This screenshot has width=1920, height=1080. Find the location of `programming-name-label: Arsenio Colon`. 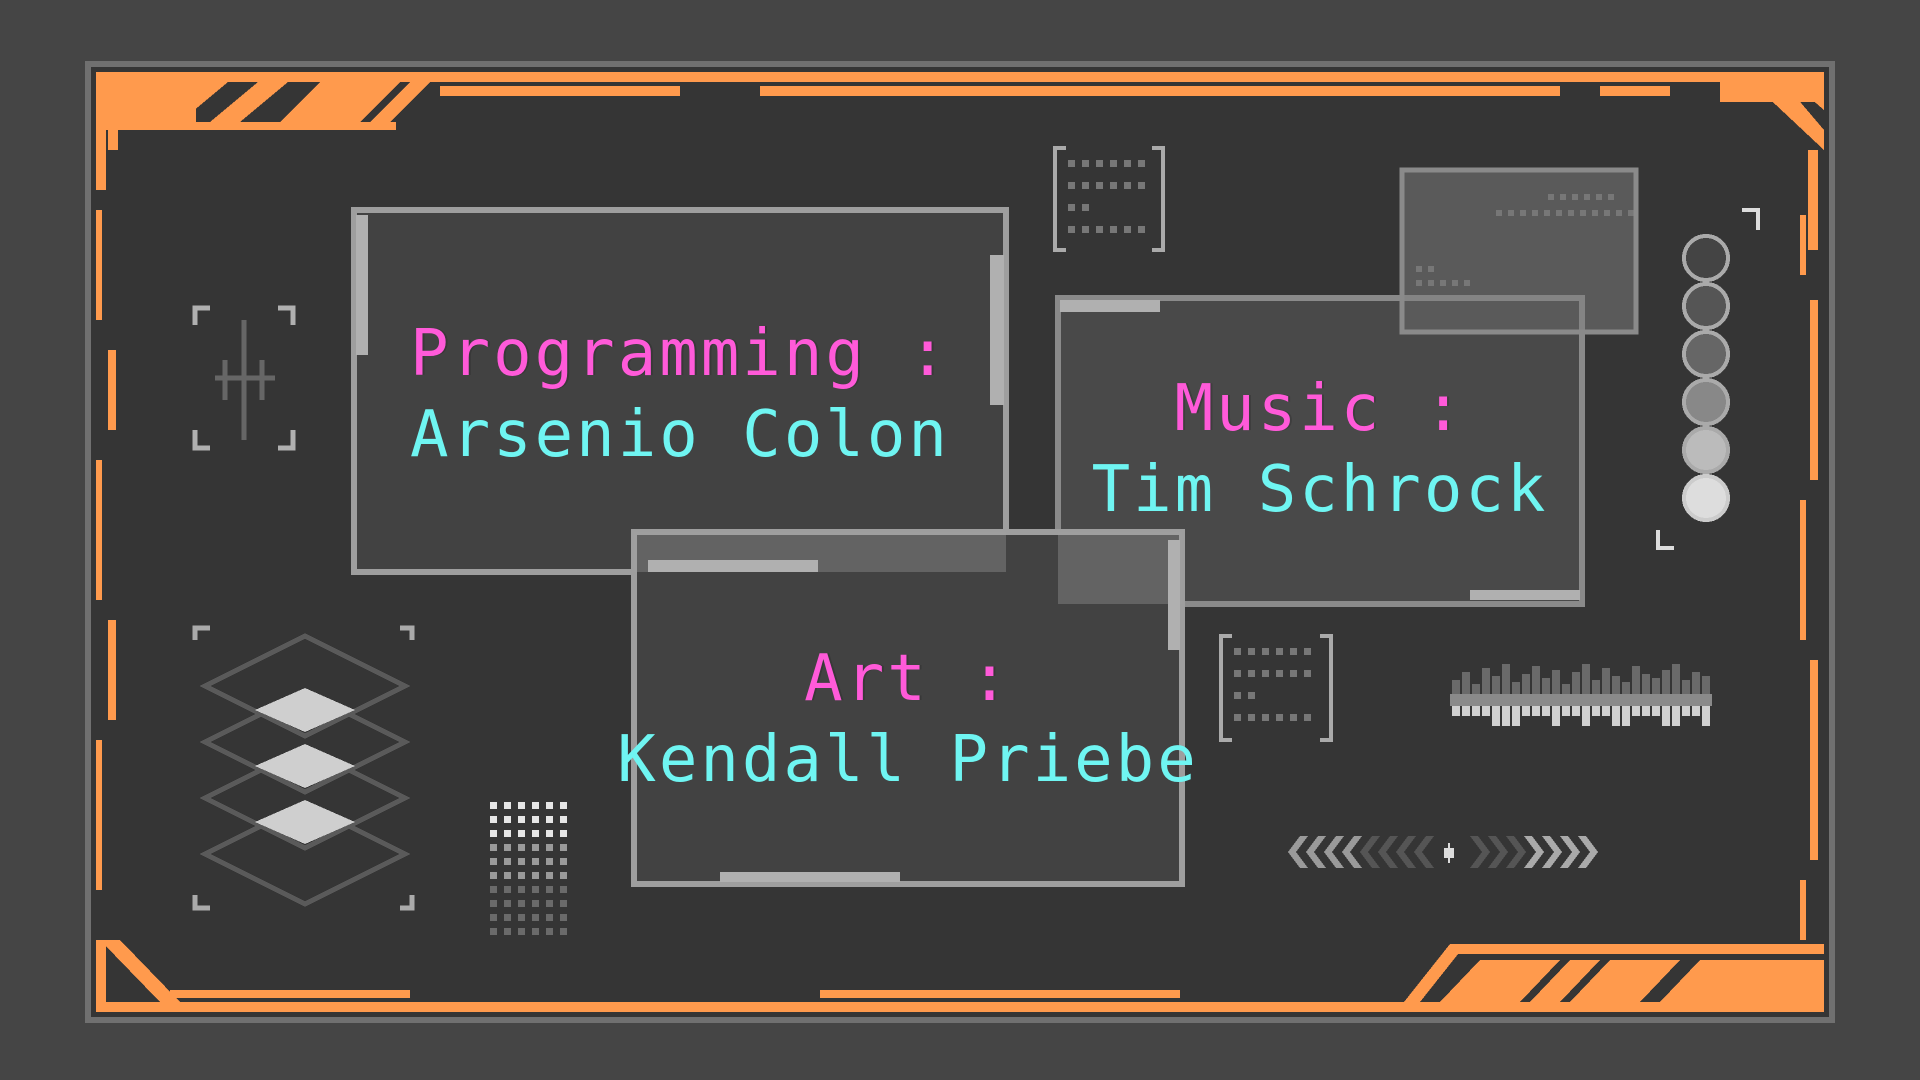

programming-name-label: Arsenio Colon is located at coordinates (680, 435).